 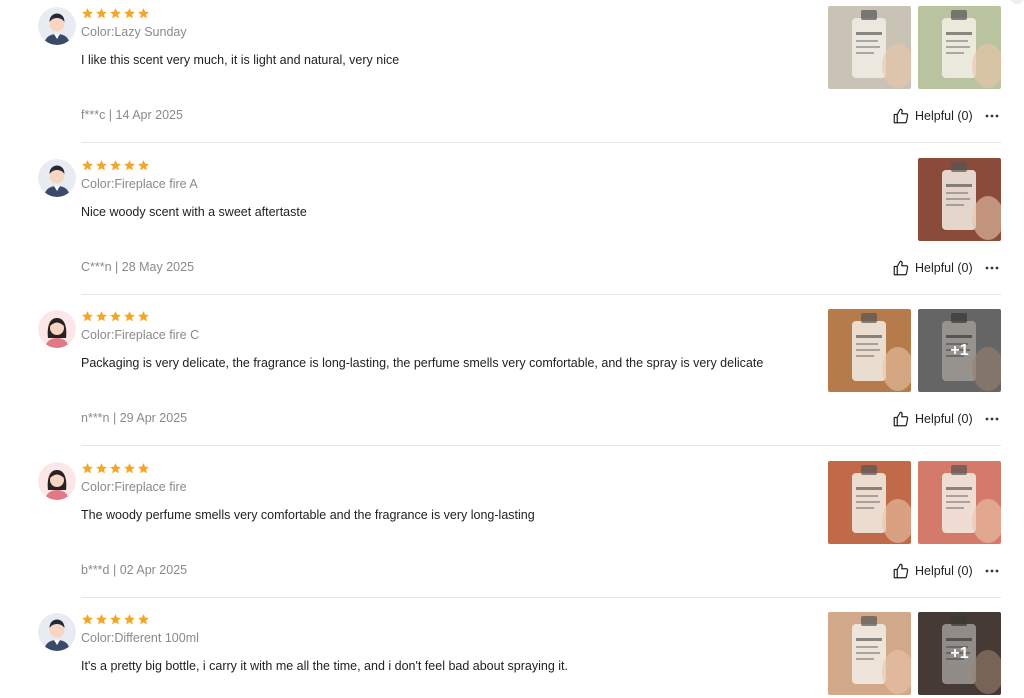 What do you see at coordinates (138, 266) in the screenshot?
I see `review-author-date: C***n | 28 May 2025` at bounding box center [138, 266].